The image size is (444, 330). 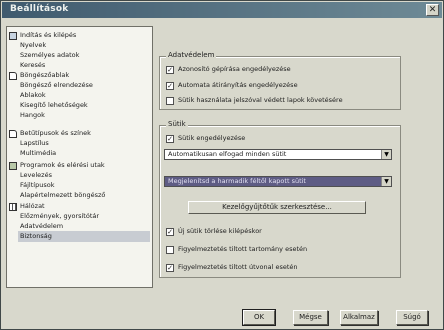 What do you see at coordinates (62, 195) in the screenshot?
I see `sidebar-item-alapertelmezett-bongeszo: Alapértelmezett böngésző` at bounding box center [62, 195].